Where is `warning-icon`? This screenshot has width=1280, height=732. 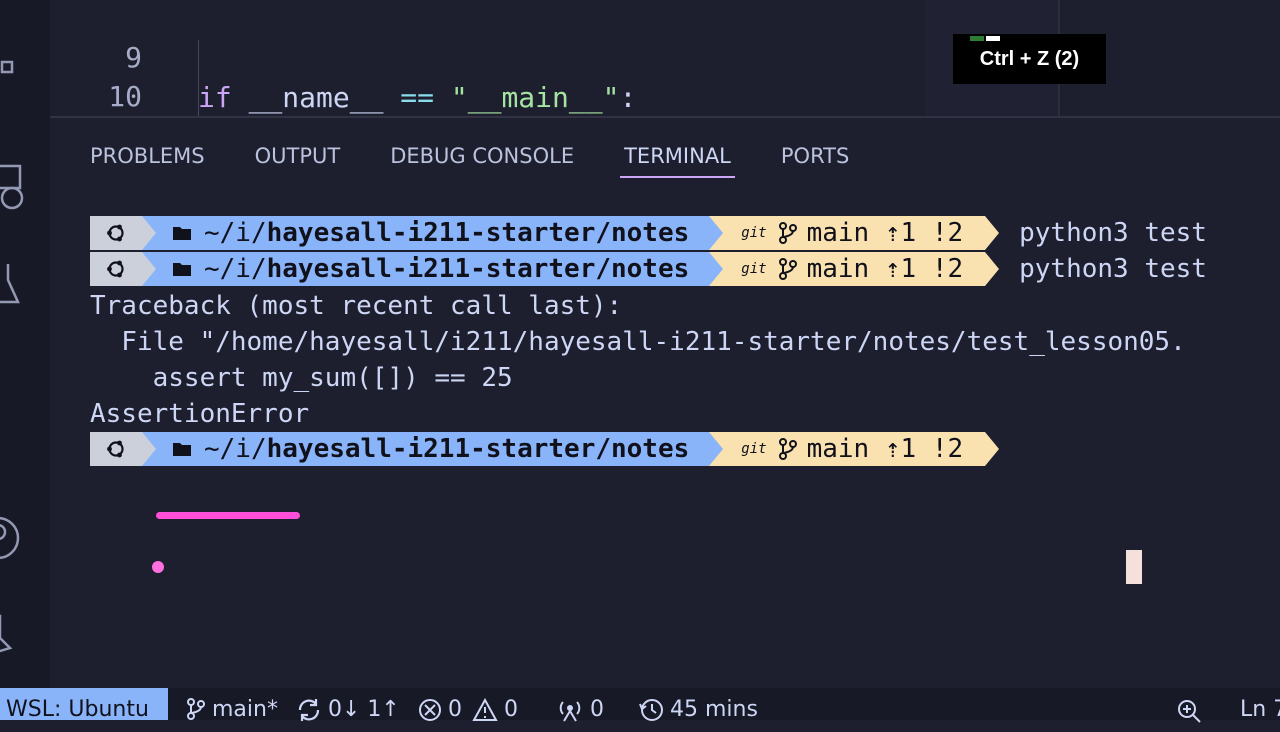
warning-icon is located at coordinates (485, 709).